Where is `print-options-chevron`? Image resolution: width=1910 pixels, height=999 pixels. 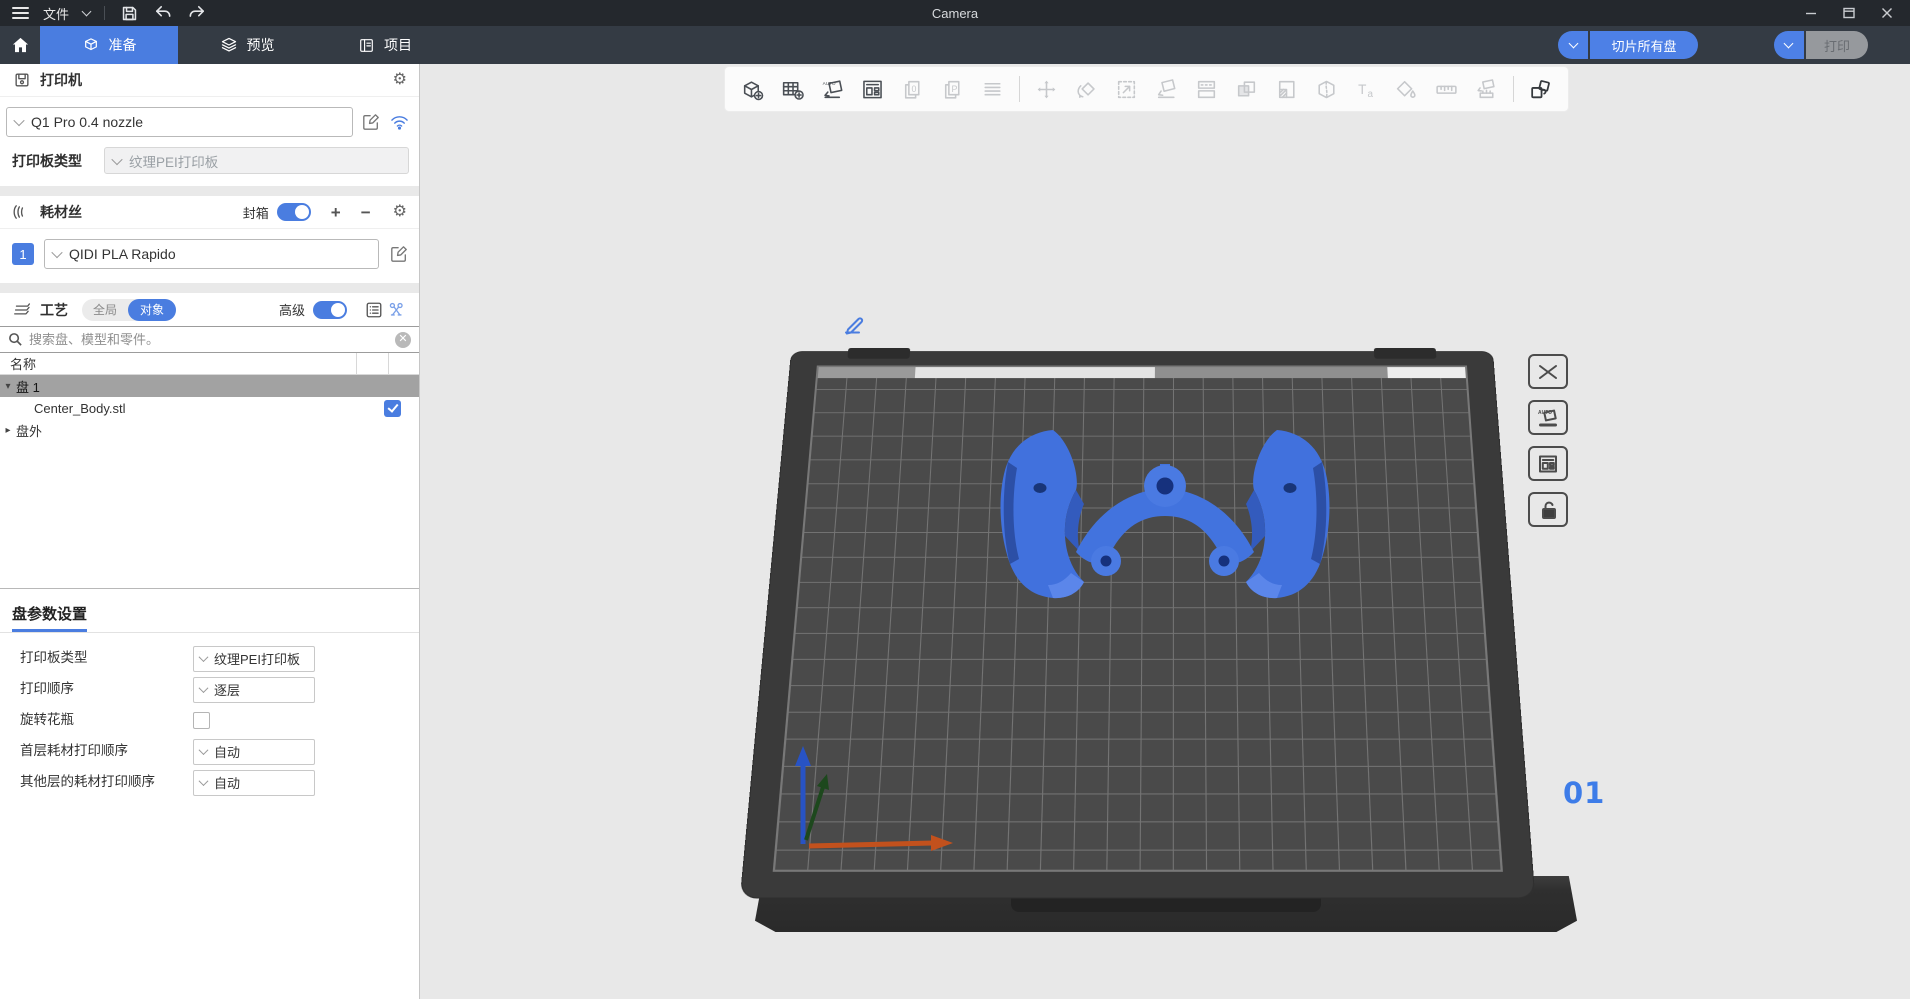
print-options-chevron is located at coordinates (1788, 45).